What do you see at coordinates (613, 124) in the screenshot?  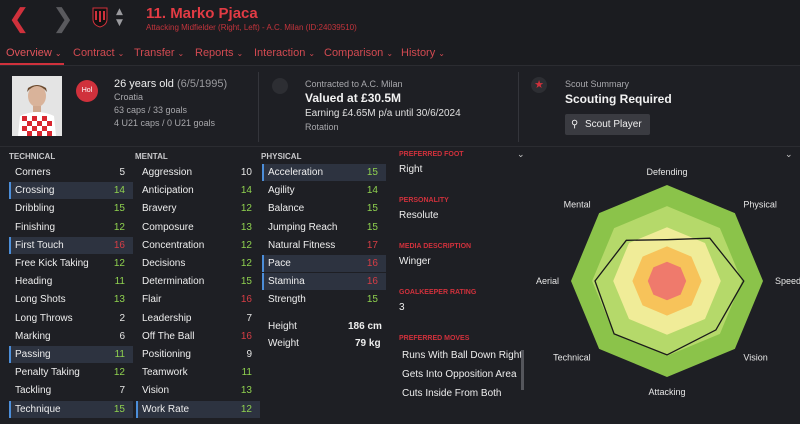 I see `scout-button-label: Scout Player` at bounding box center [613, 124].